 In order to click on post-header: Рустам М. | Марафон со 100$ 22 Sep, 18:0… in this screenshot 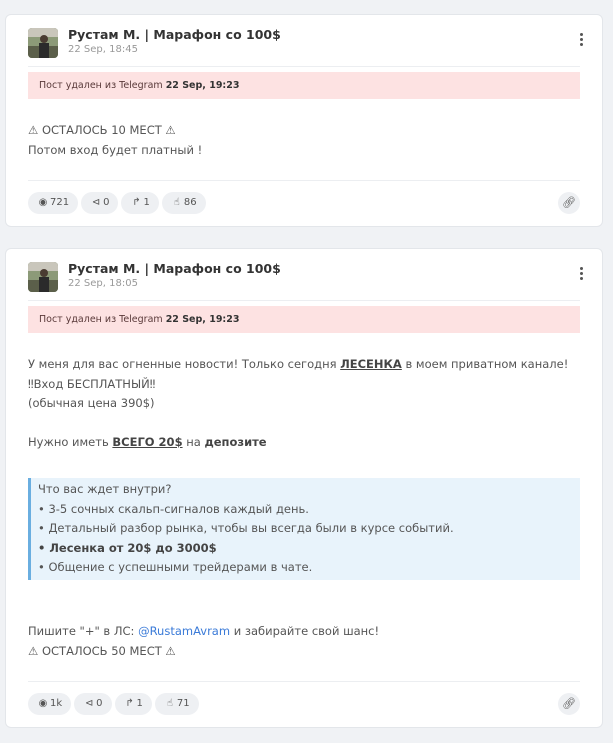, I will do `click(308, 276)`.